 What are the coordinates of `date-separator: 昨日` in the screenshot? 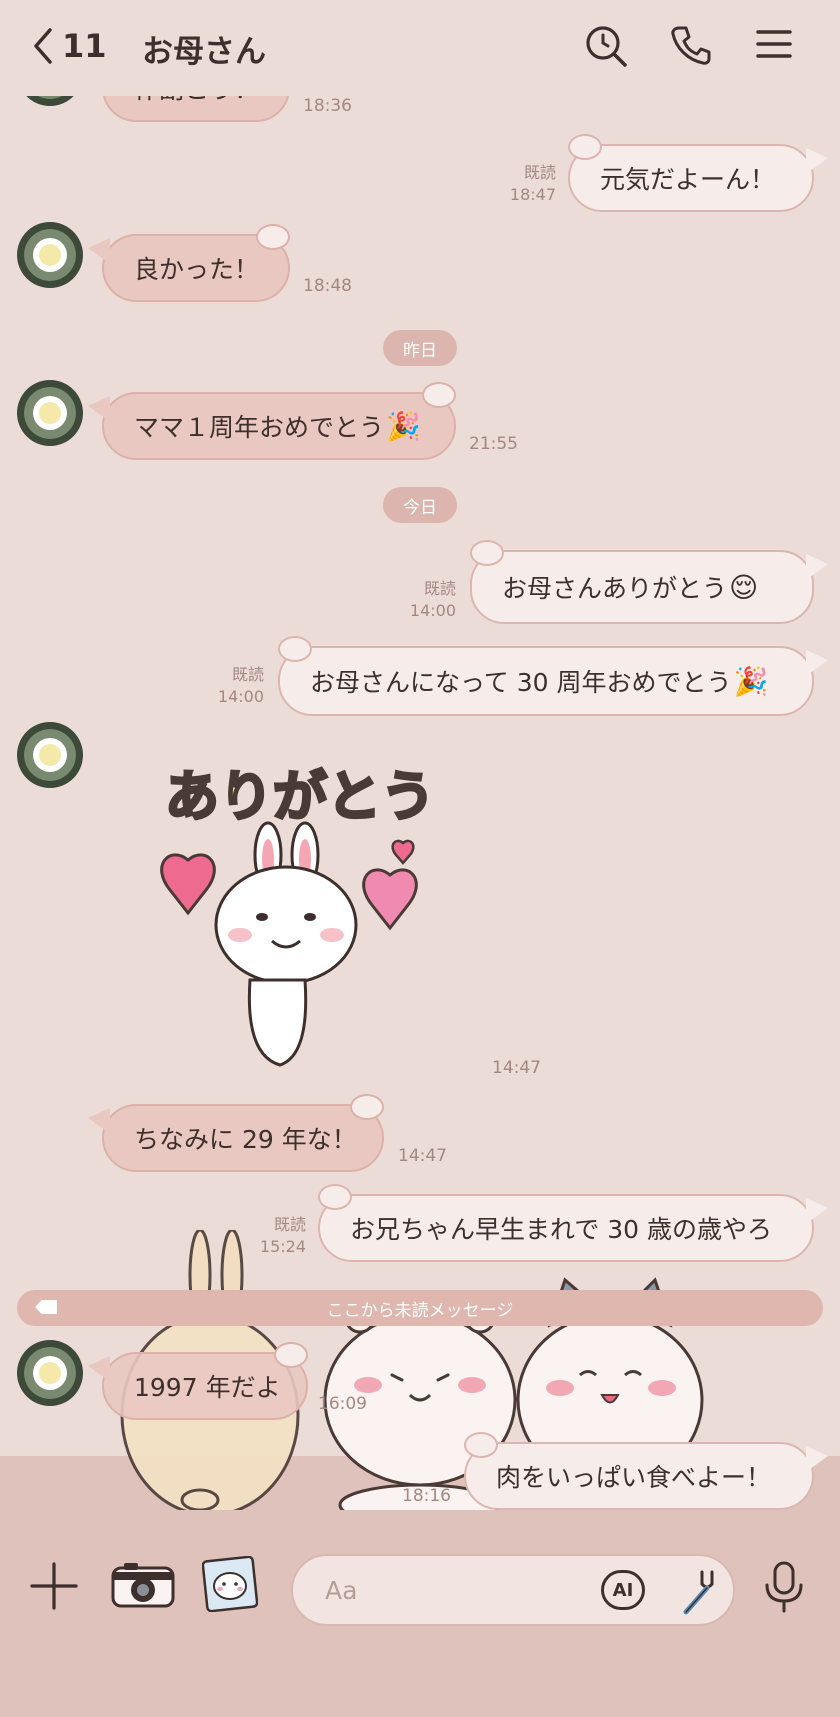 It's located at (420, 348).